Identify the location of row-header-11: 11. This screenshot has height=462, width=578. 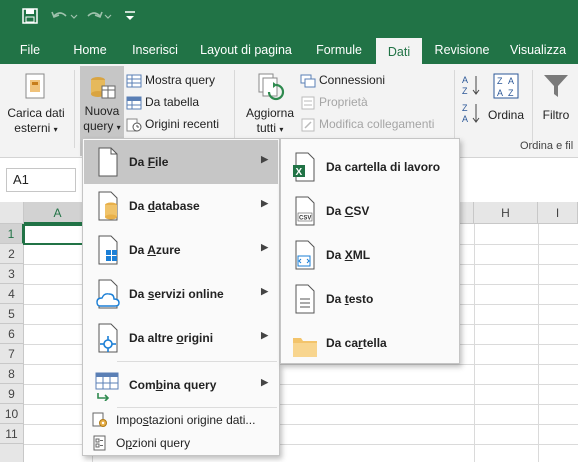
(12, 434).